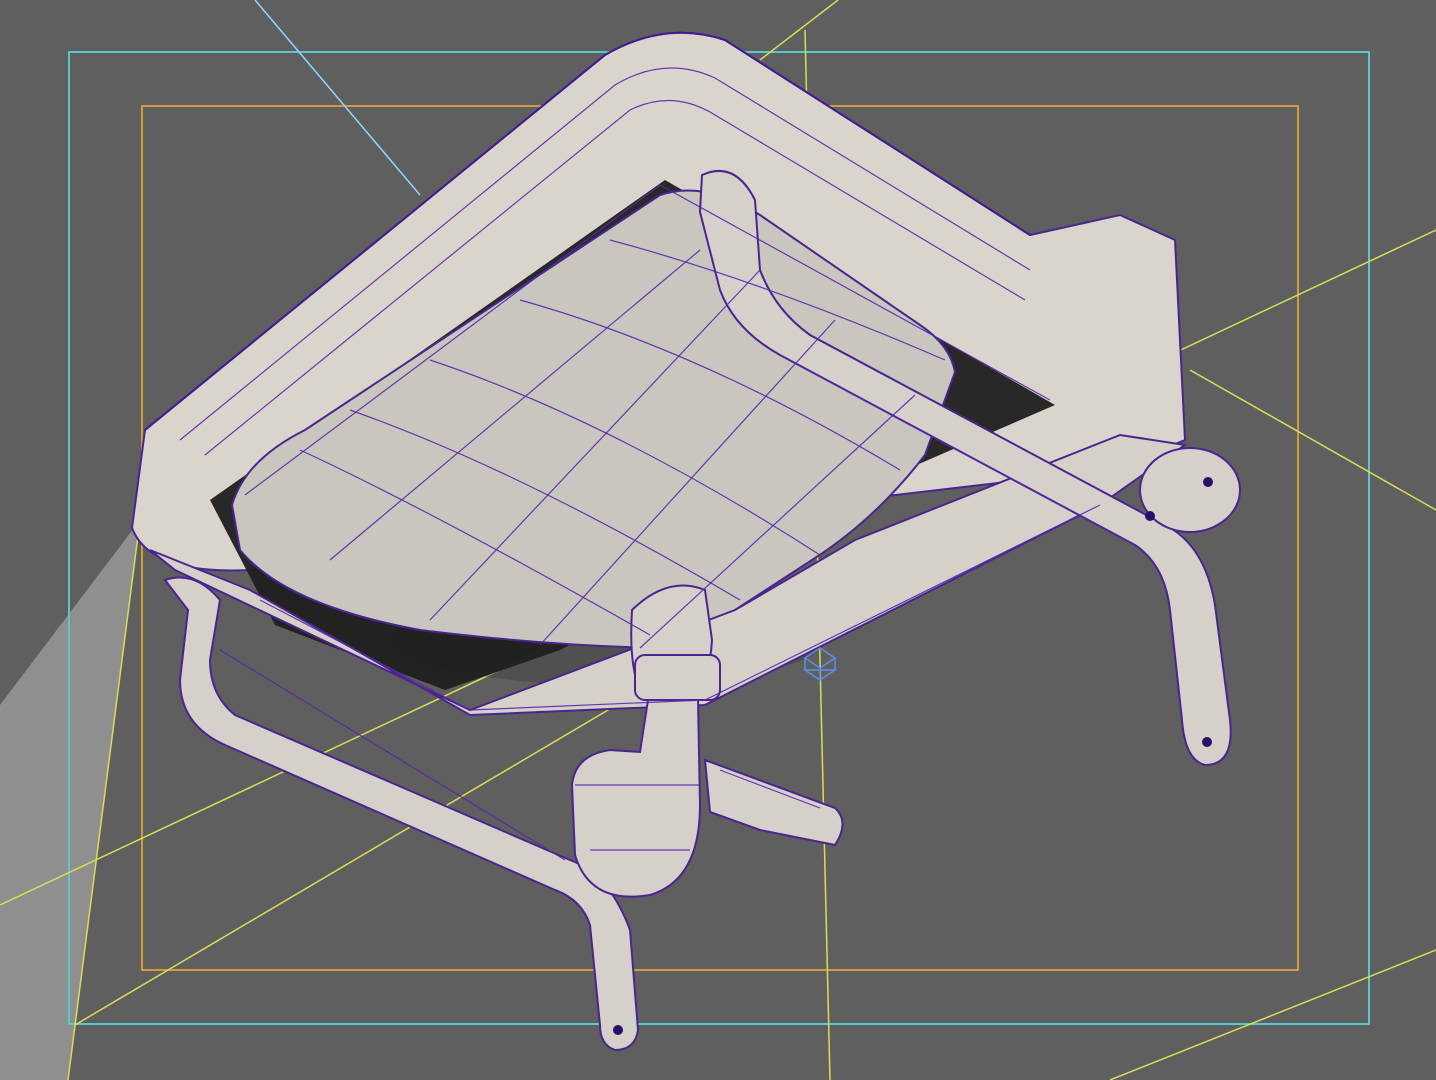  I want to click on right-bracket-hole-bottom, so click(1207, 742).